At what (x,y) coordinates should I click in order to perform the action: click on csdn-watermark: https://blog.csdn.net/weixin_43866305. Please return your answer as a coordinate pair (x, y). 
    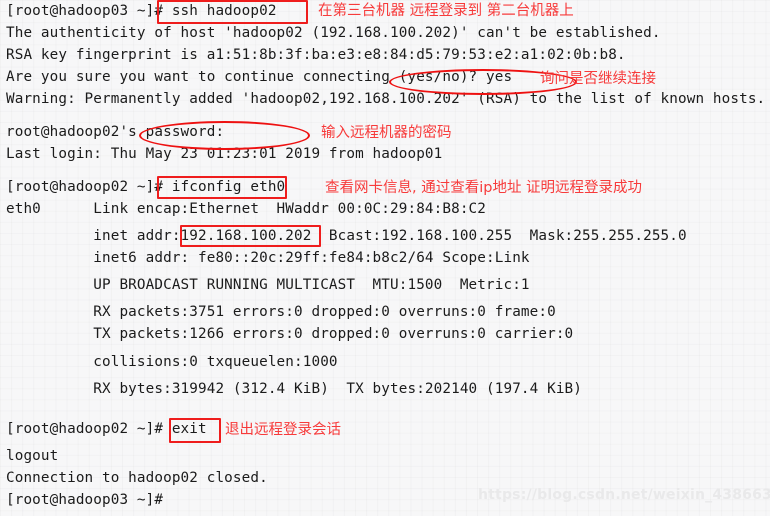
    Looking at the image, I should click on (624, 495).